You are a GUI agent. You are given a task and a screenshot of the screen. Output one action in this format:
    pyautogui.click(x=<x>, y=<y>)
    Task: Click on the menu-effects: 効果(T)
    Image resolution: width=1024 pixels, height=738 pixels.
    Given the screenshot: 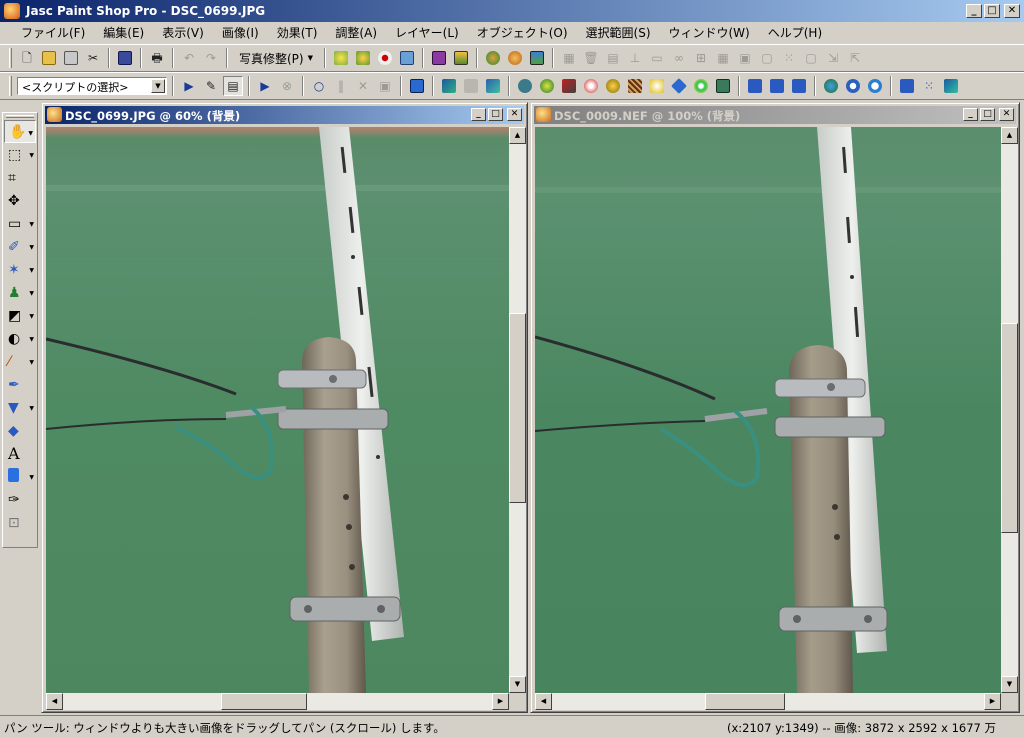 What is the action you would take?
    pyautogui.click(x=297, y=32)
    